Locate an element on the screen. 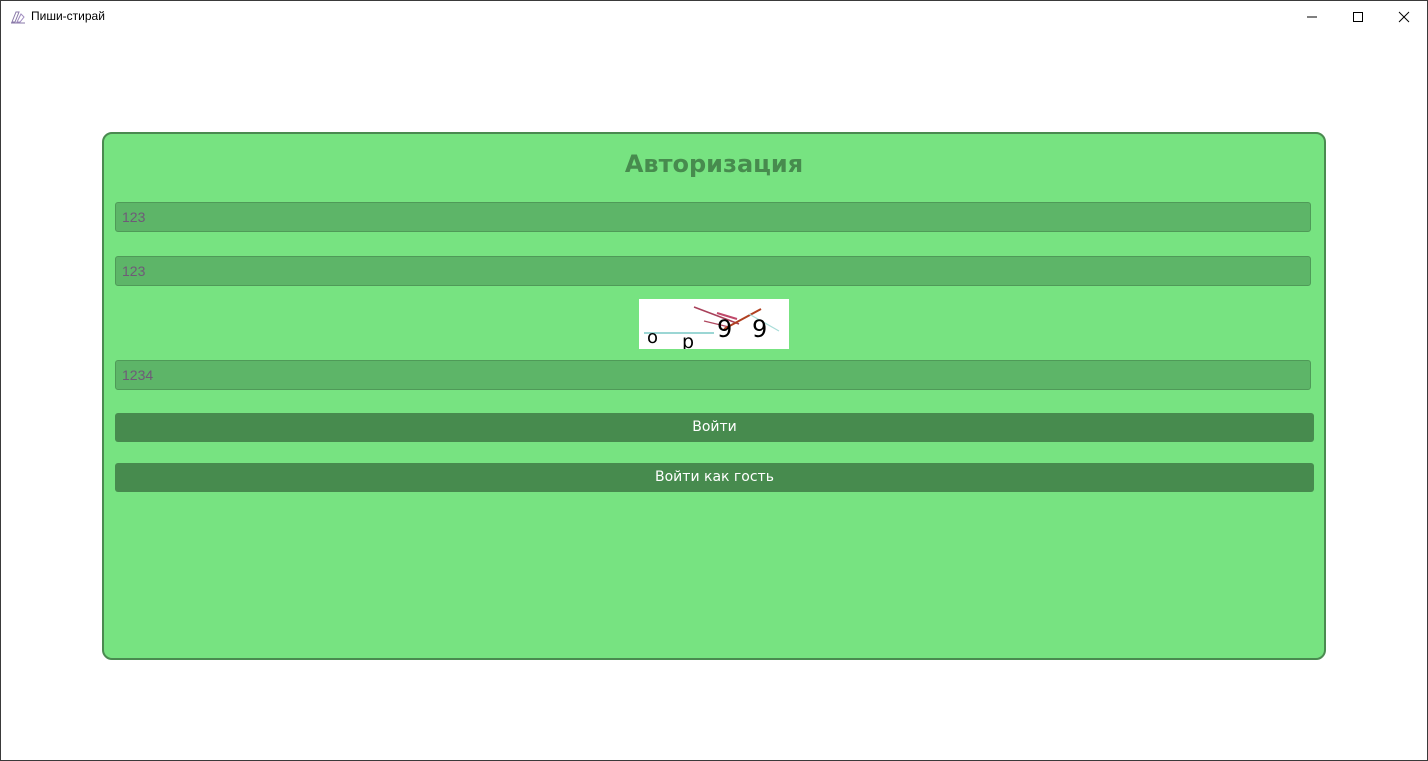 This screenshot has width=1428, height=761. minimize-icon is located at coordinates (1312, 17).